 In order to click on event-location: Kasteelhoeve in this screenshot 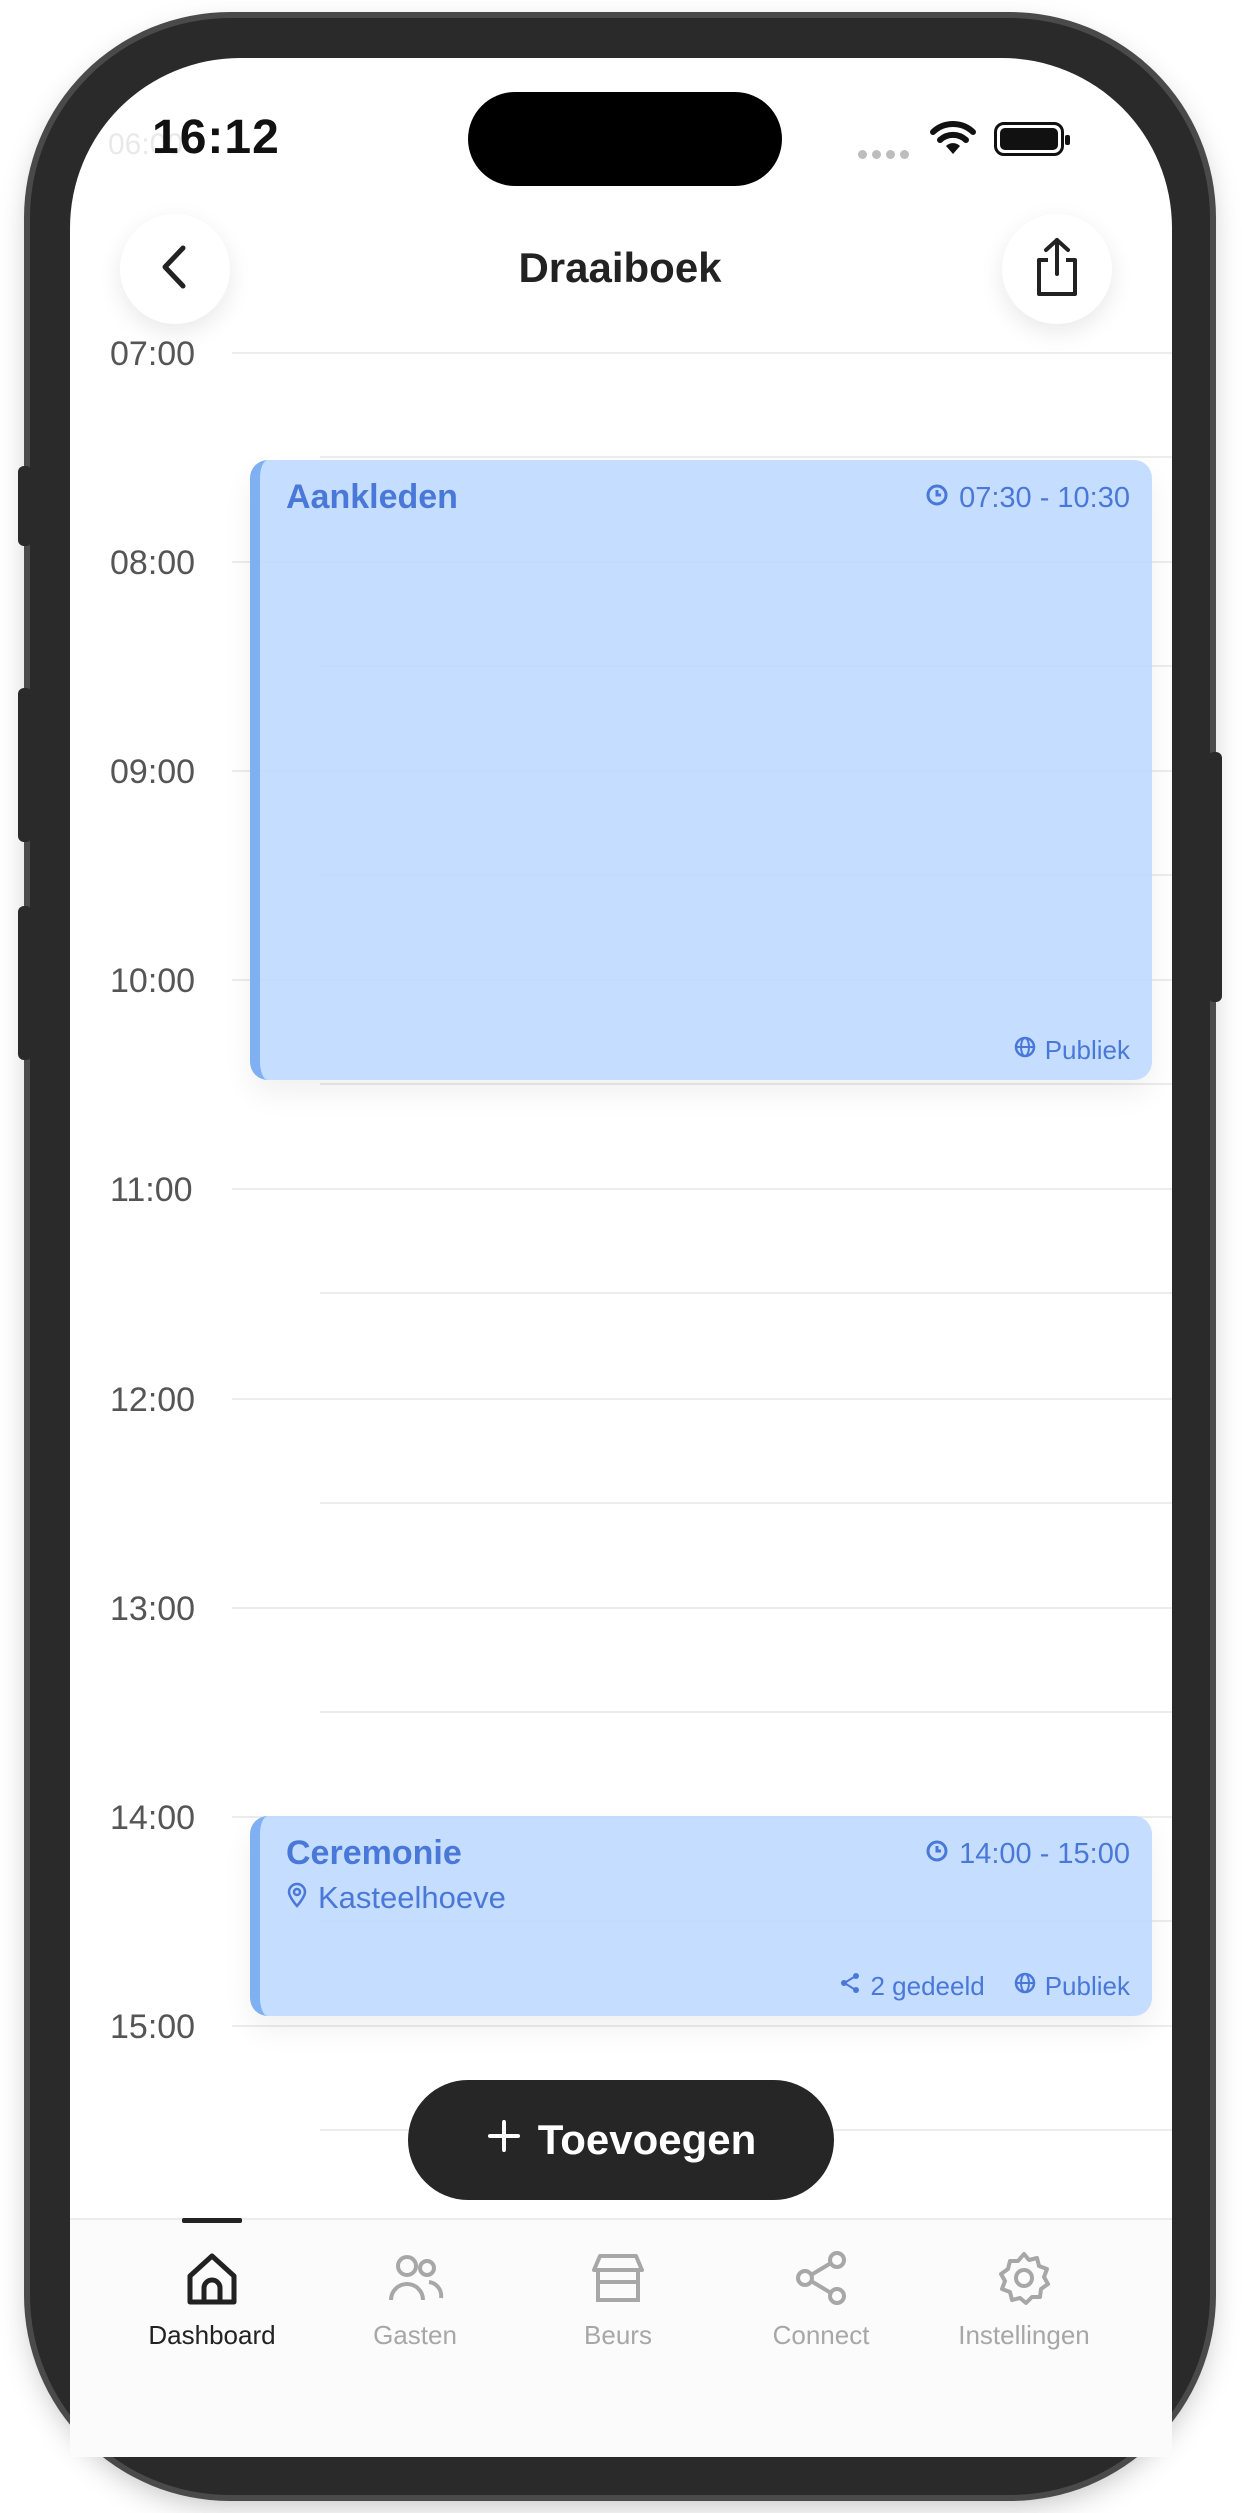, I will do `click(396, 1898)`.